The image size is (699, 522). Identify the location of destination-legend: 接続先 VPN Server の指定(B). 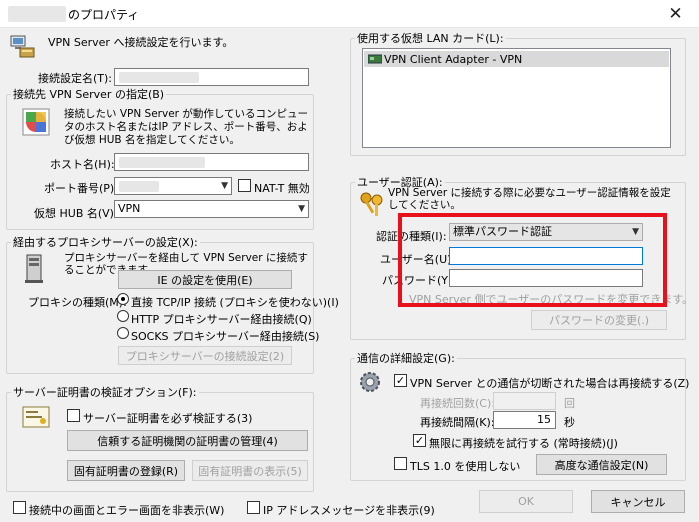
(89, 94).